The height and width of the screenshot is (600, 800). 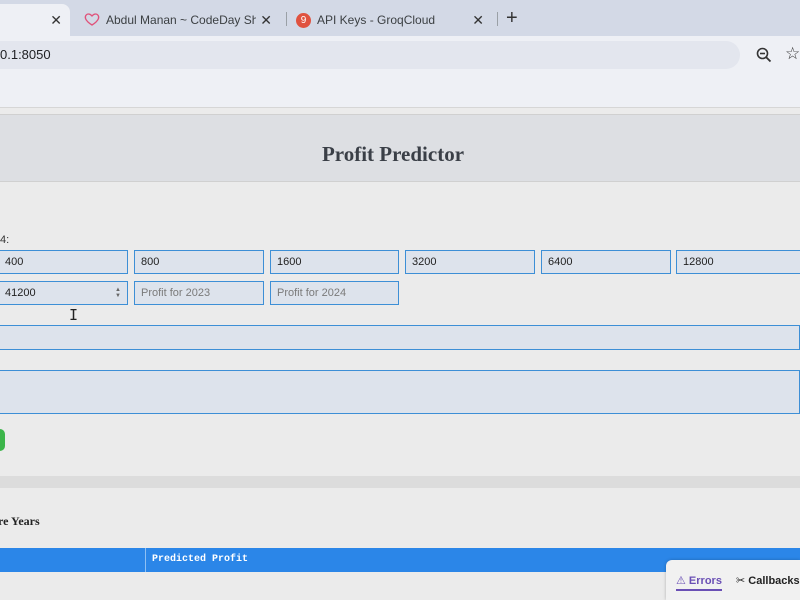 I want to click on profit-2023-input: Profit for 2023, so click(x=199, y=293).